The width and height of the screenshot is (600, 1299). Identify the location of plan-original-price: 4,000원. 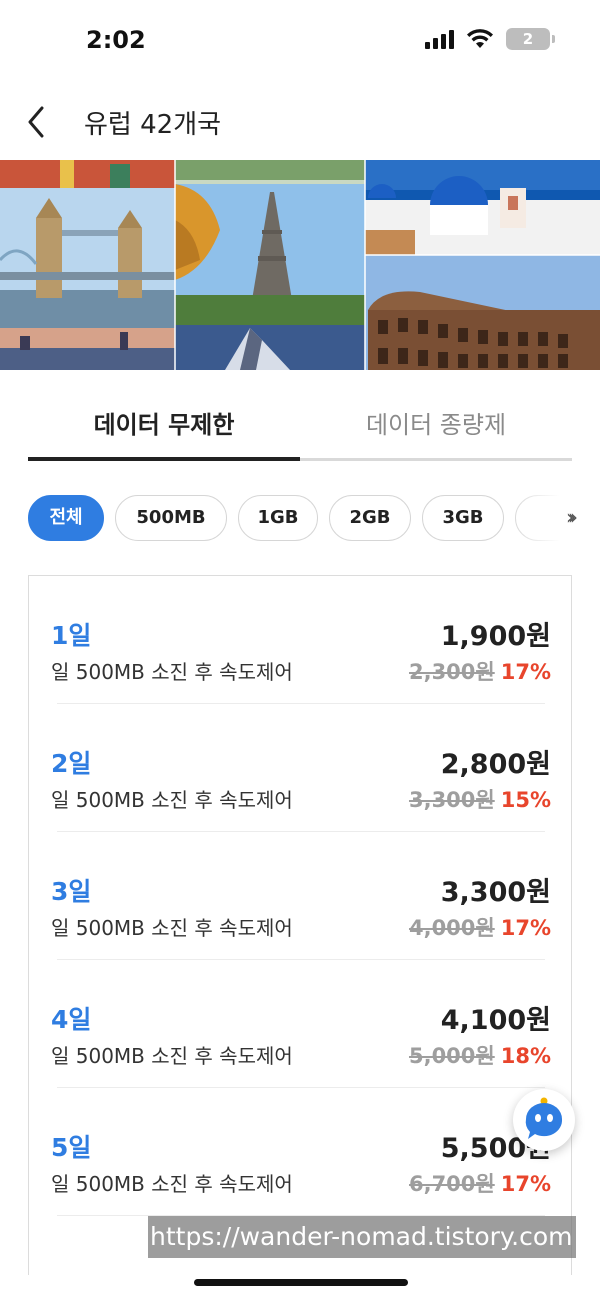
(451, 928).